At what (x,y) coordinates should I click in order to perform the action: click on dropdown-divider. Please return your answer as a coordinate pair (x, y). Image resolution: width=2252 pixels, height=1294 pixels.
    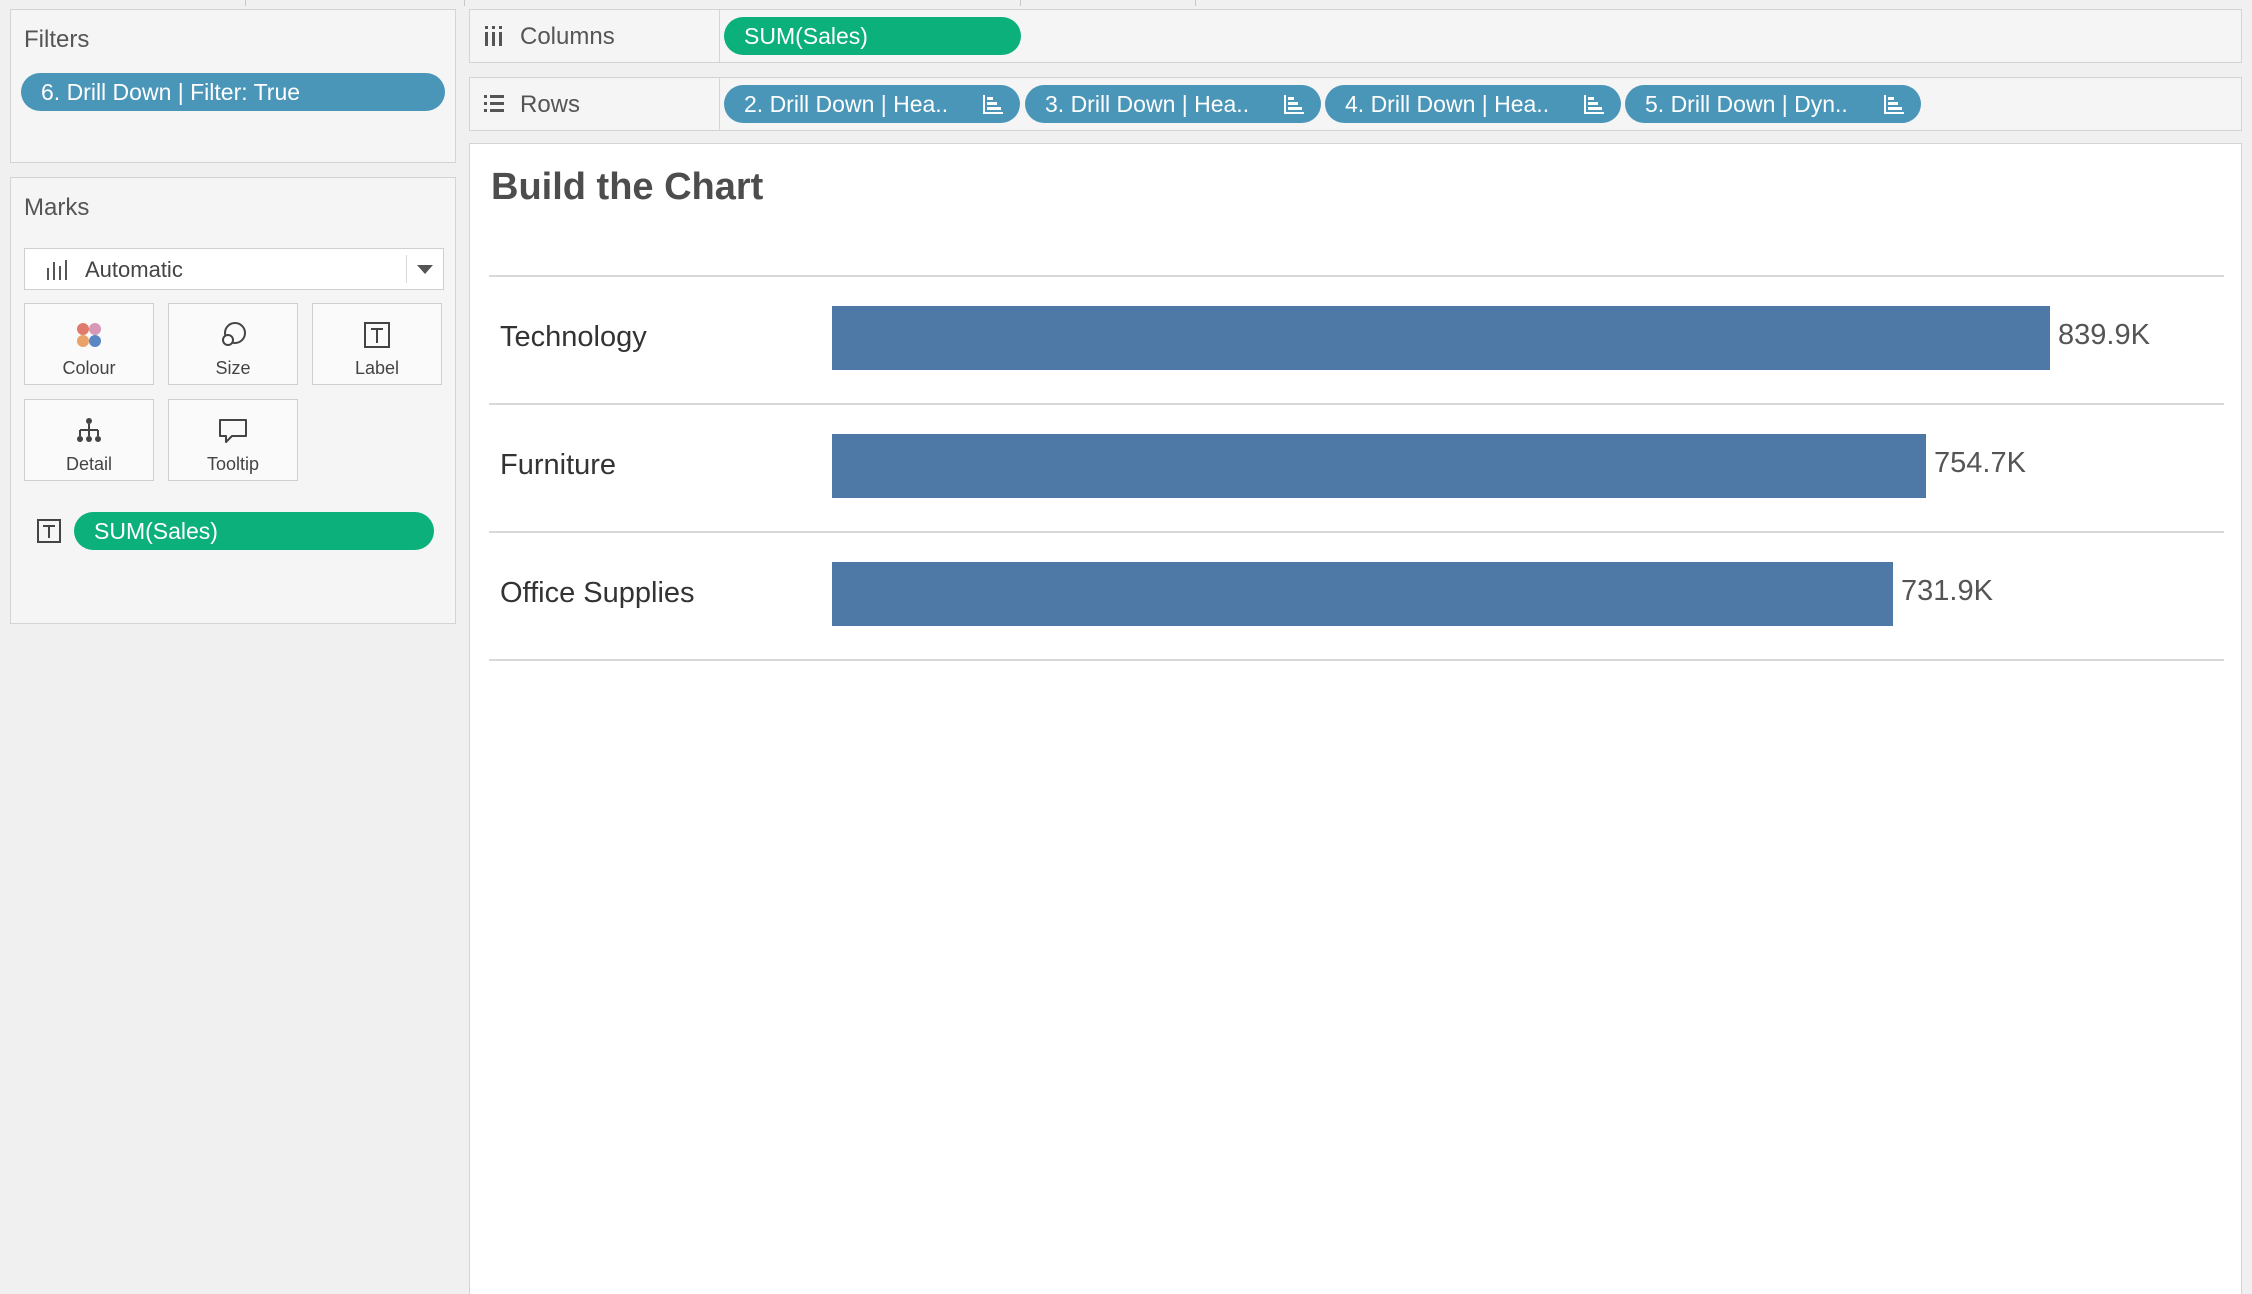
    Looking at the image, I should click on (406, 269).